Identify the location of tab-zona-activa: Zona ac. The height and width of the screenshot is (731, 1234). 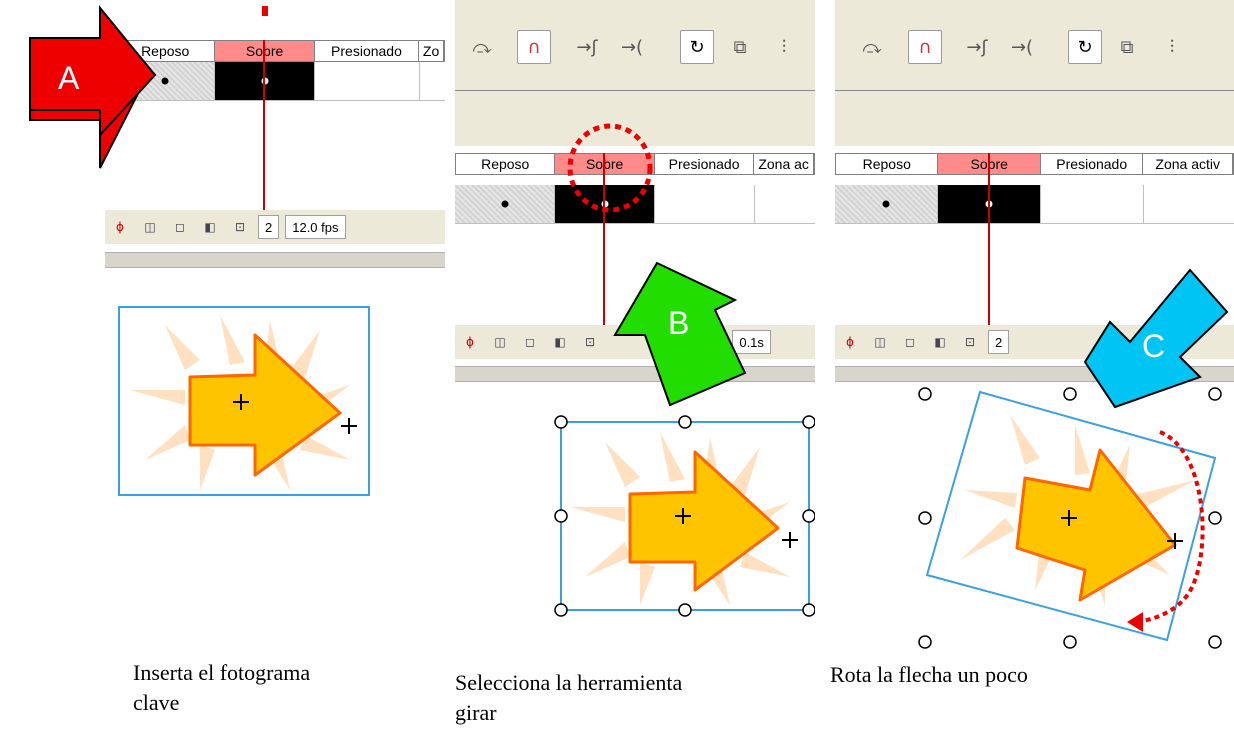
(784, 164).